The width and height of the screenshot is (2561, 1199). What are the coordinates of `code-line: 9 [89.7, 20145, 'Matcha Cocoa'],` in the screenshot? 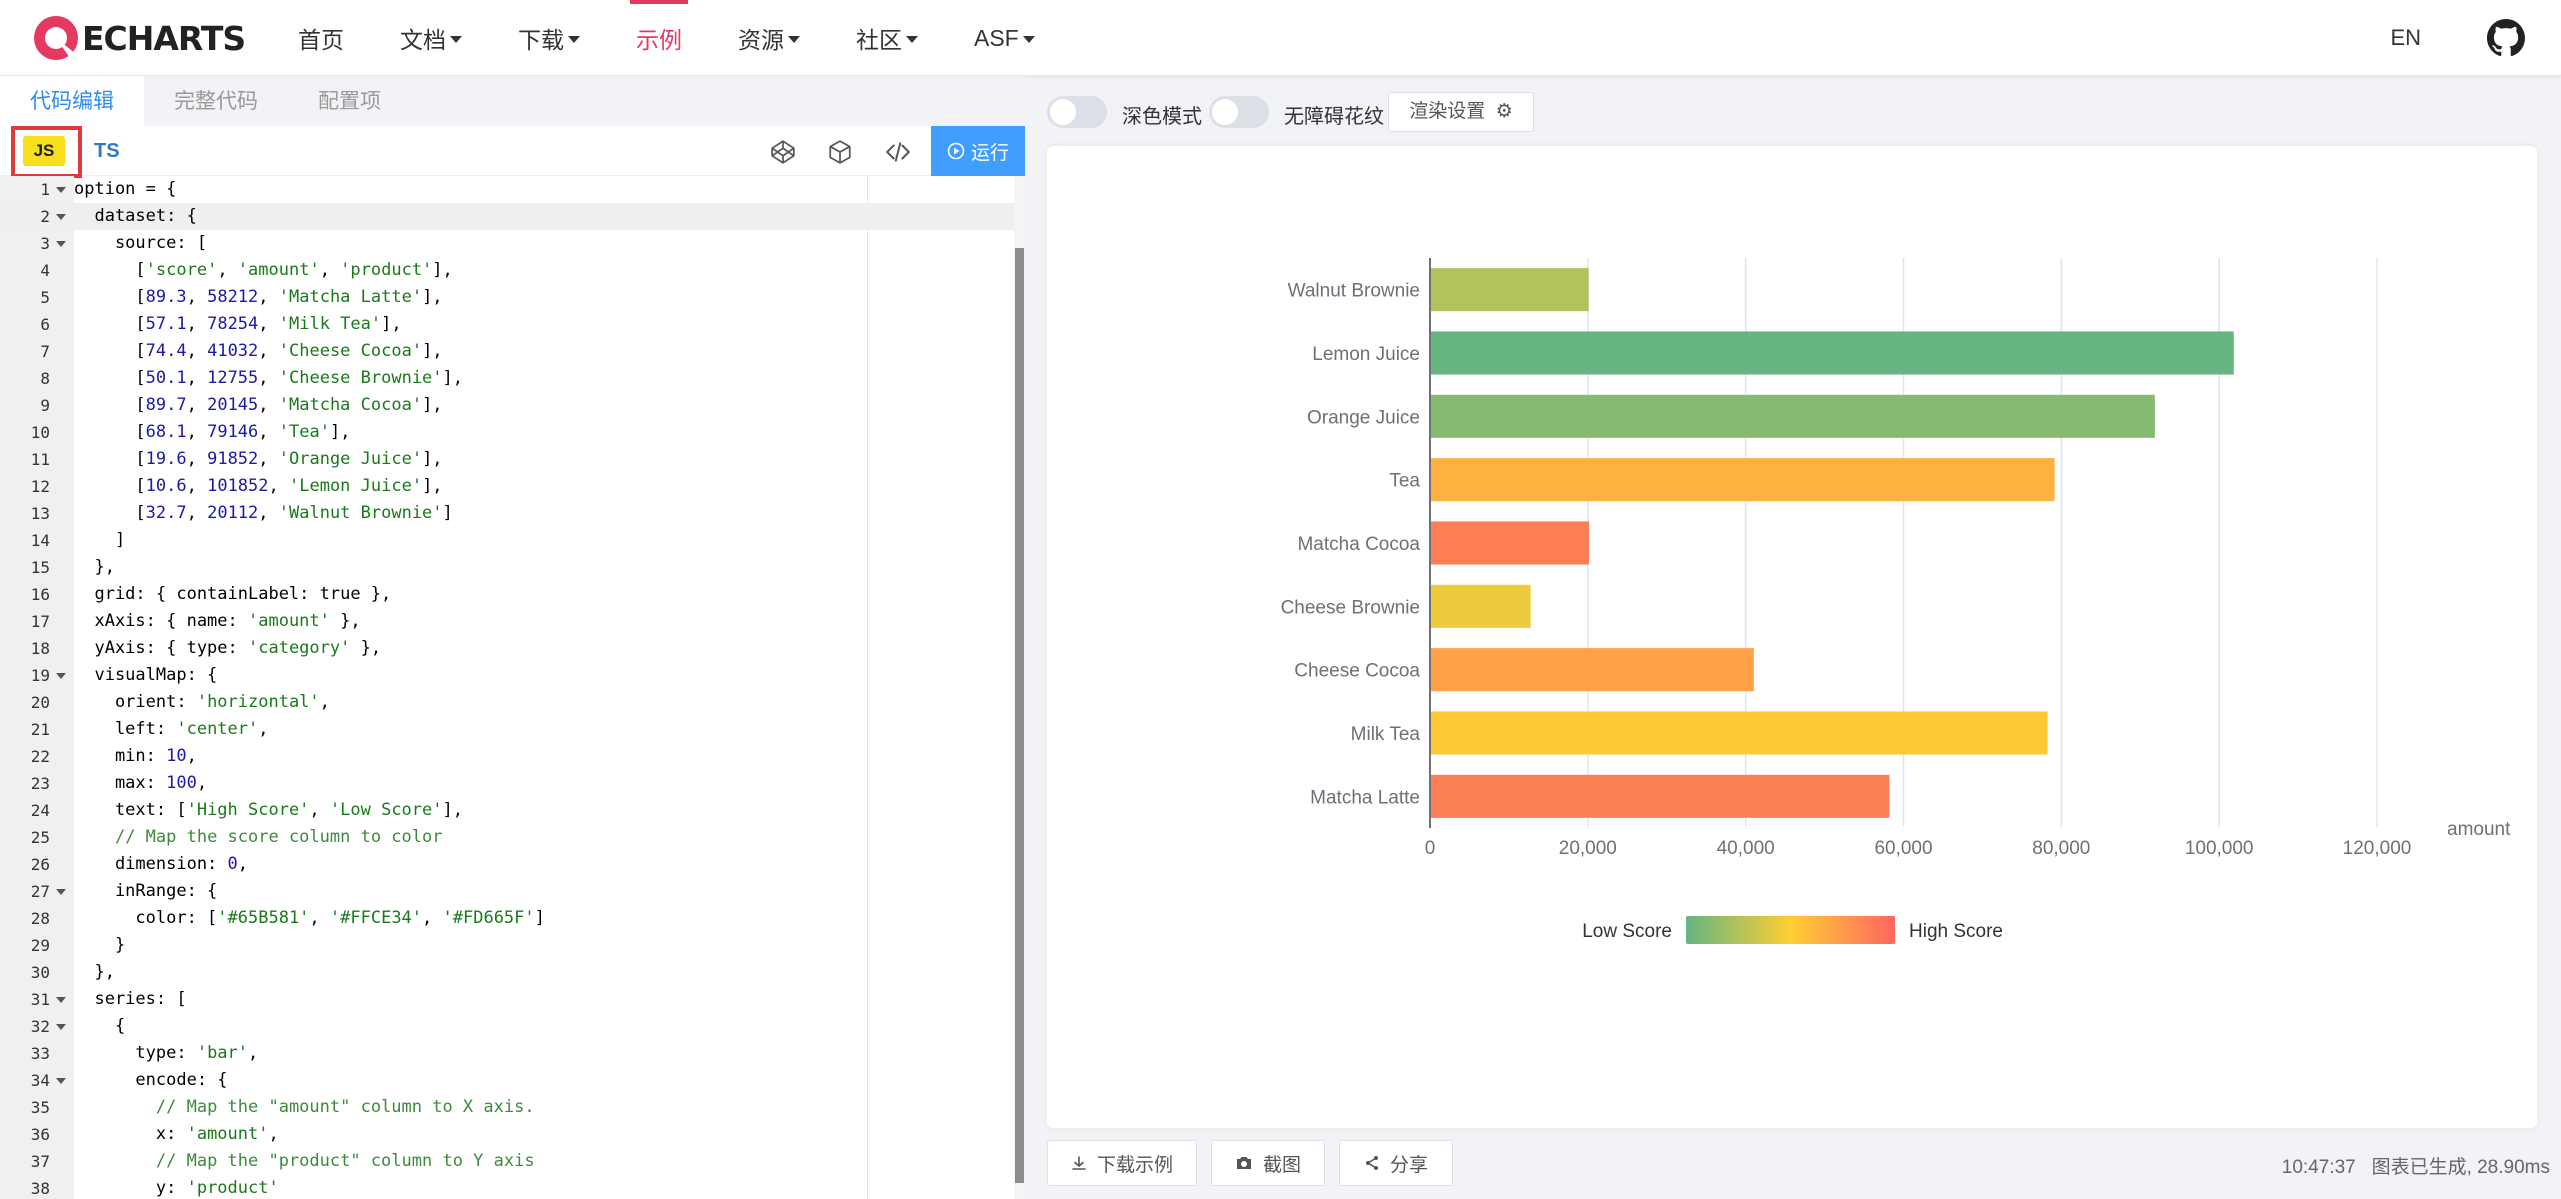 It's located at (507, 405).